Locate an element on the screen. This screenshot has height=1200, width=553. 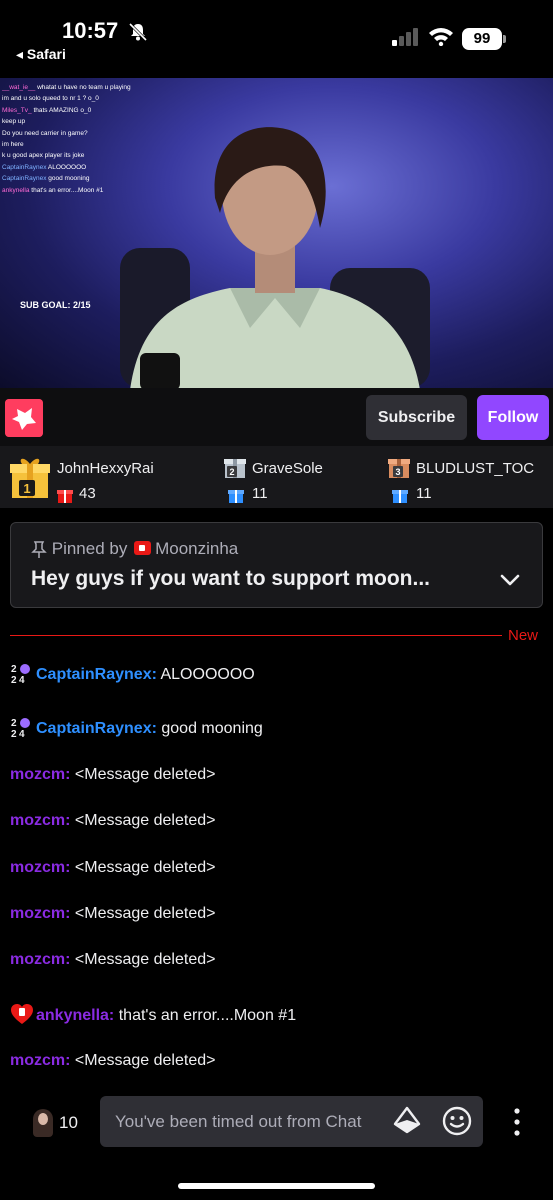
broadcaster-badge-icon is located at coordinates (143, 548).